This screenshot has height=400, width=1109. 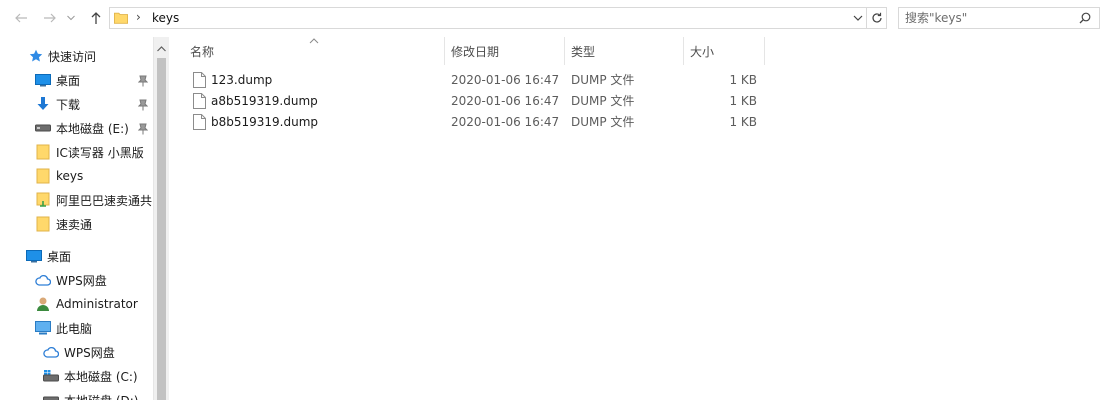 I want to click on sidebar-item-desktop: 桌面, so click(x=48, y=256).